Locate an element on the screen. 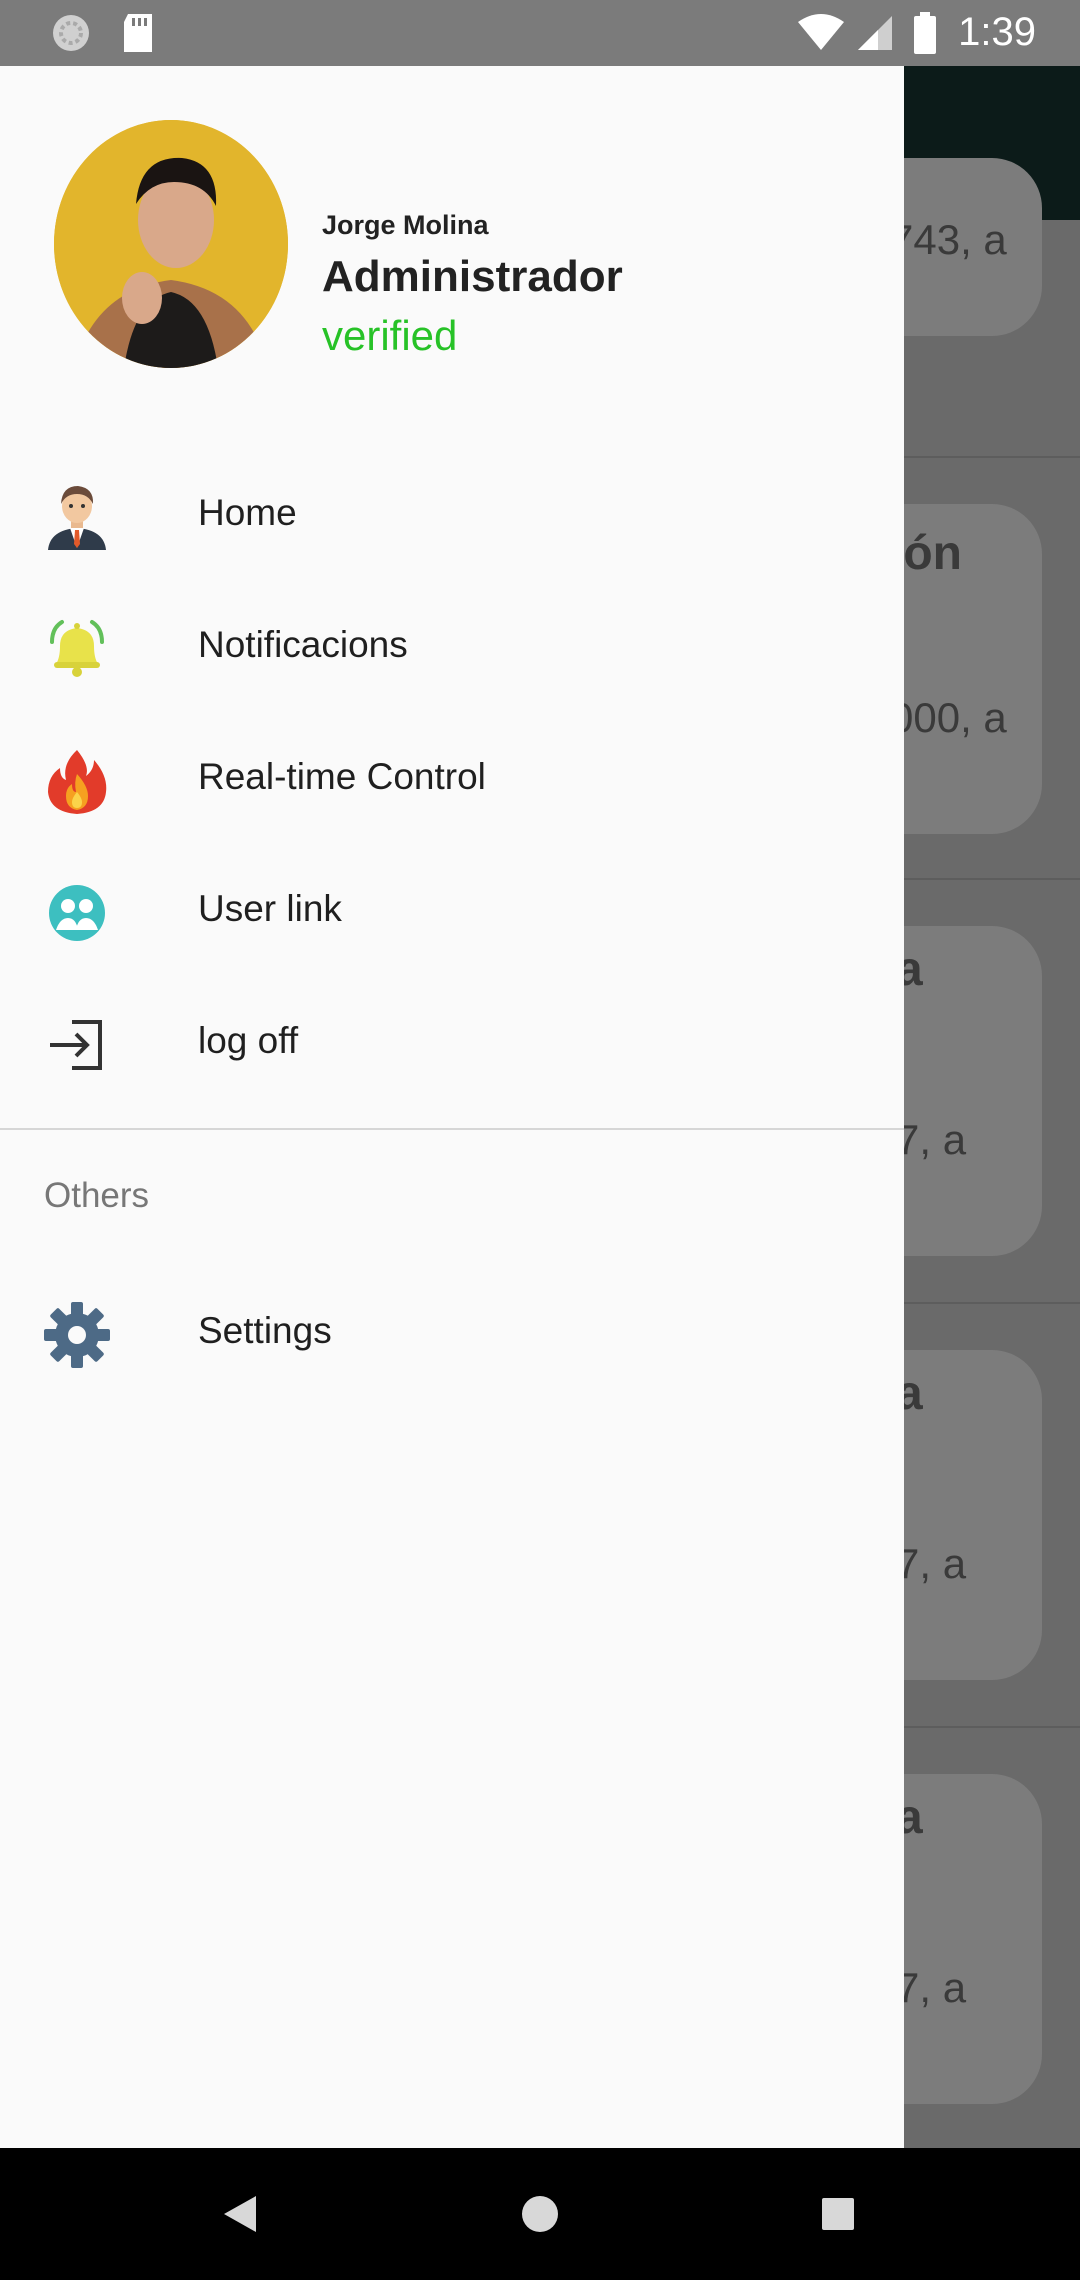  sd-card-icon is located at coordinates (138, 33).